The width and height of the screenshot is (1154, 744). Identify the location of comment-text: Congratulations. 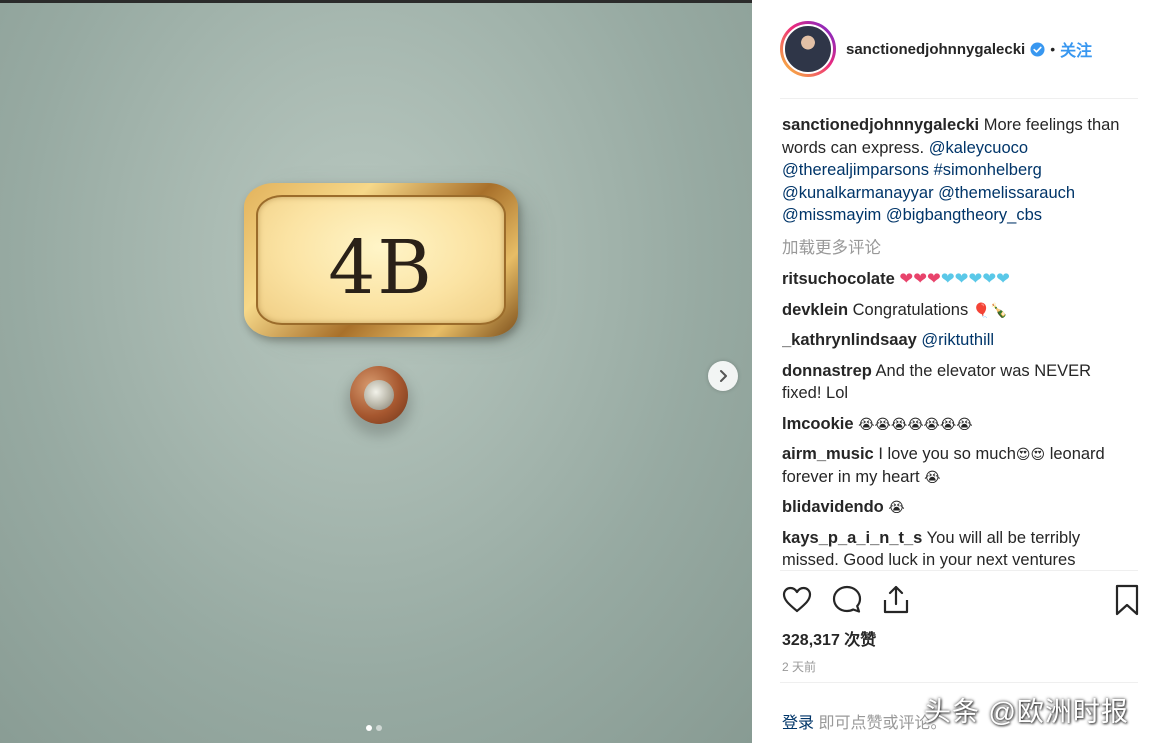
(910, 309).